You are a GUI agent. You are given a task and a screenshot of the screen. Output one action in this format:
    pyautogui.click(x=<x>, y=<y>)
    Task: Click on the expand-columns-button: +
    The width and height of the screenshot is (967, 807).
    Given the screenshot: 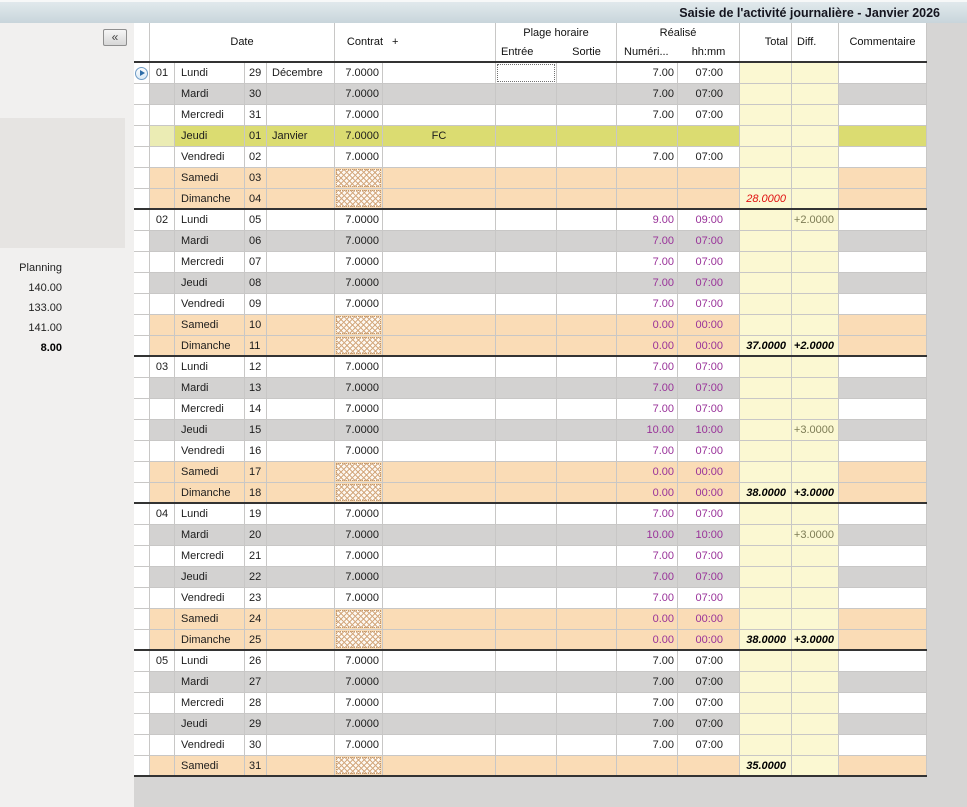 What is the action you would take?
    pyautogui.click(x=395, y=42)
    